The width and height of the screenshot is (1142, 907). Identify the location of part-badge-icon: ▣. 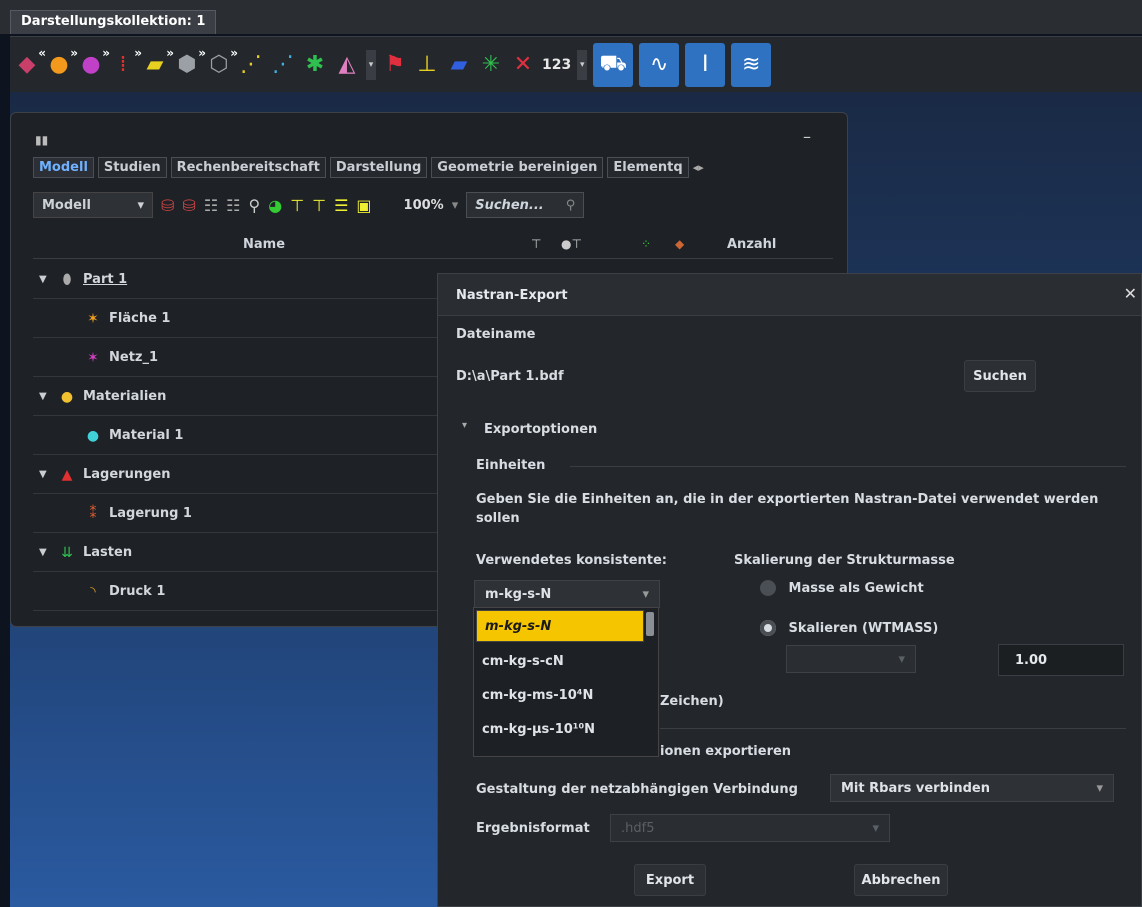
(363, 205).